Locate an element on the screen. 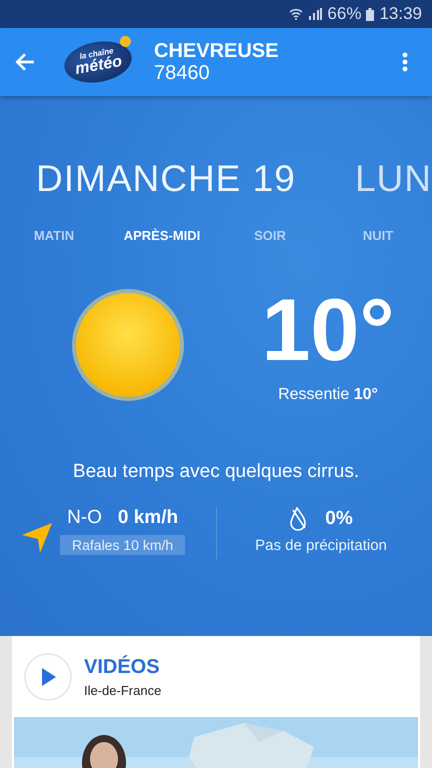 The image size is (432, 768). more-icon is located at coordinates (405, 62).